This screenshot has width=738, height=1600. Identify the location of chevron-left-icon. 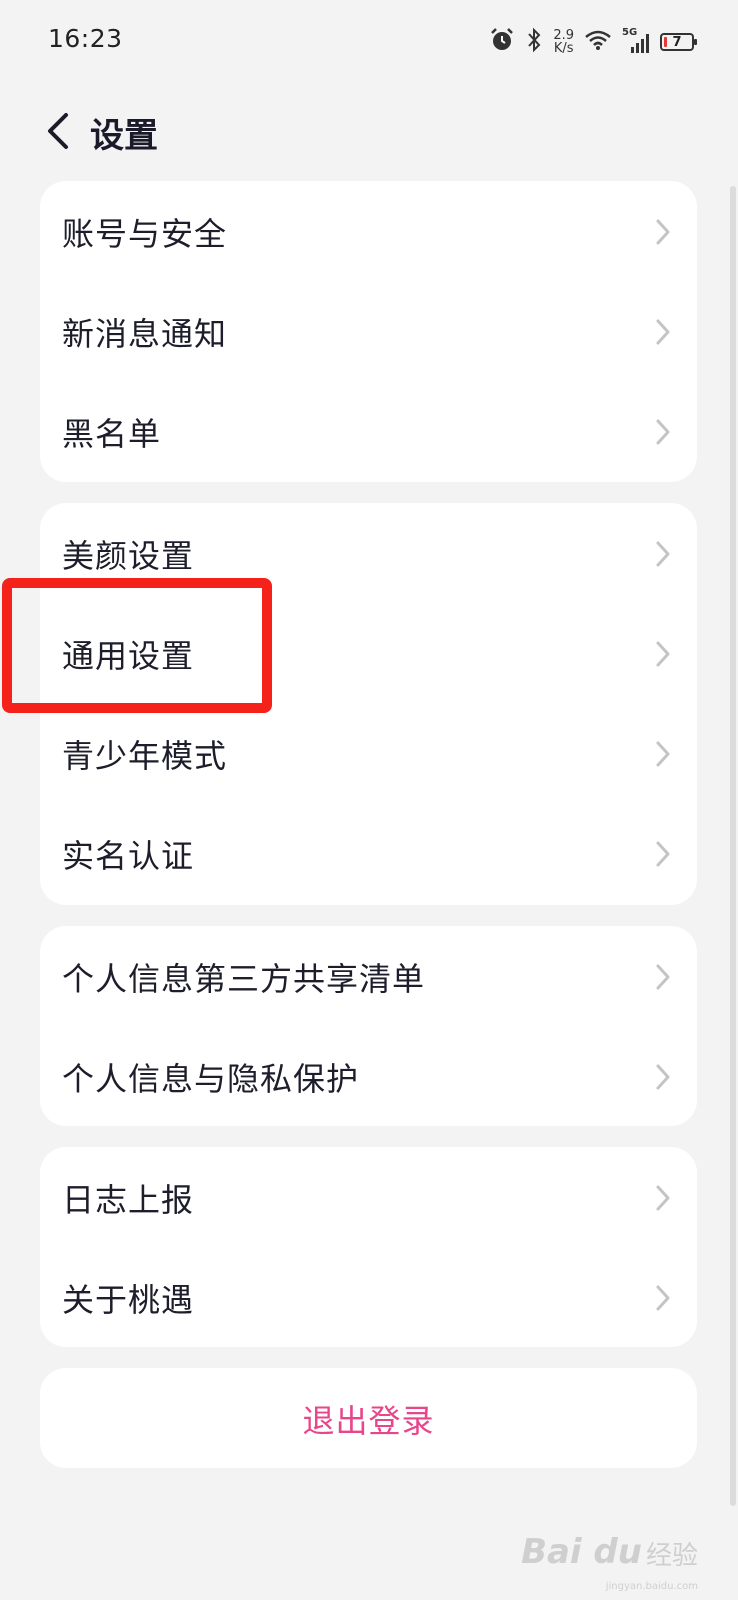
(58, 131).